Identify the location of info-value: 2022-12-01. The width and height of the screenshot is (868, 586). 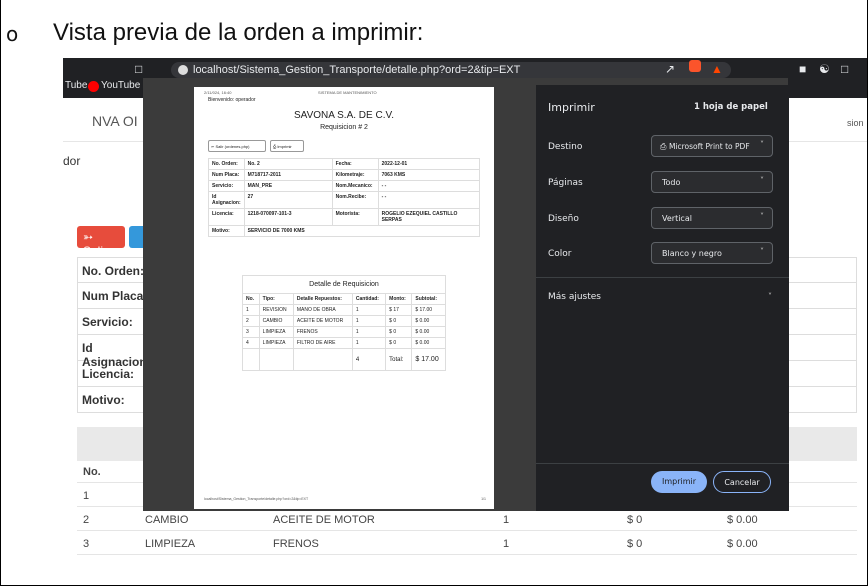
(394, 164).